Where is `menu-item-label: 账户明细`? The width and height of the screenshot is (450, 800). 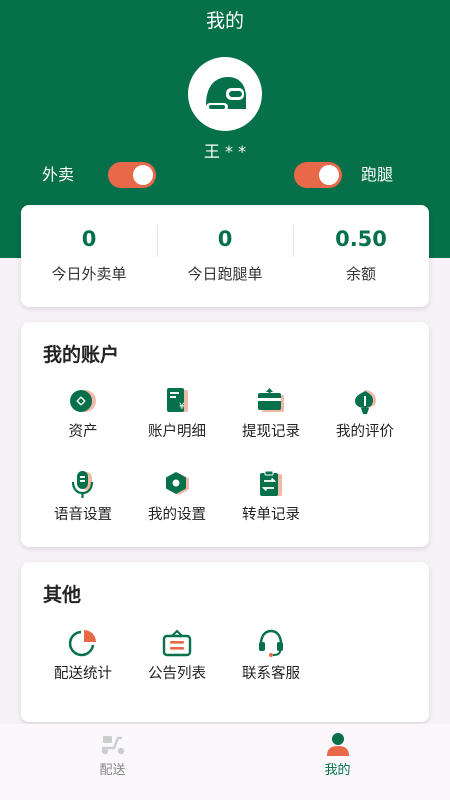 menu-item-label: 账户明细 is located at coordinates (177, 432).